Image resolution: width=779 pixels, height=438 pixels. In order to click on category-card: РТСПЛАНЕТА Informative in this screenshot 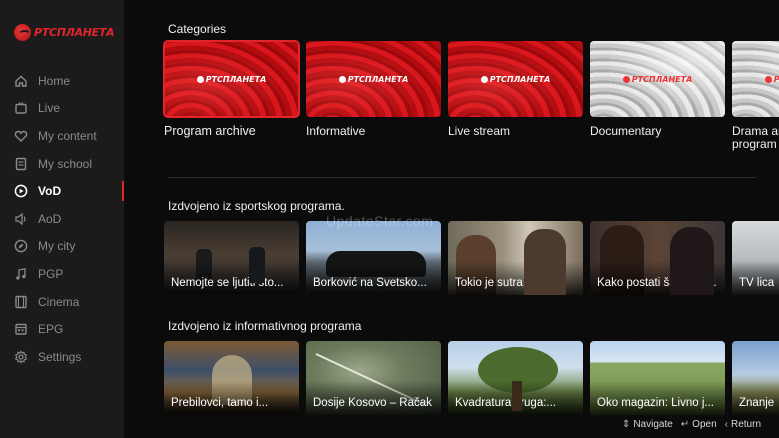, I will do `click(373, 96)`.